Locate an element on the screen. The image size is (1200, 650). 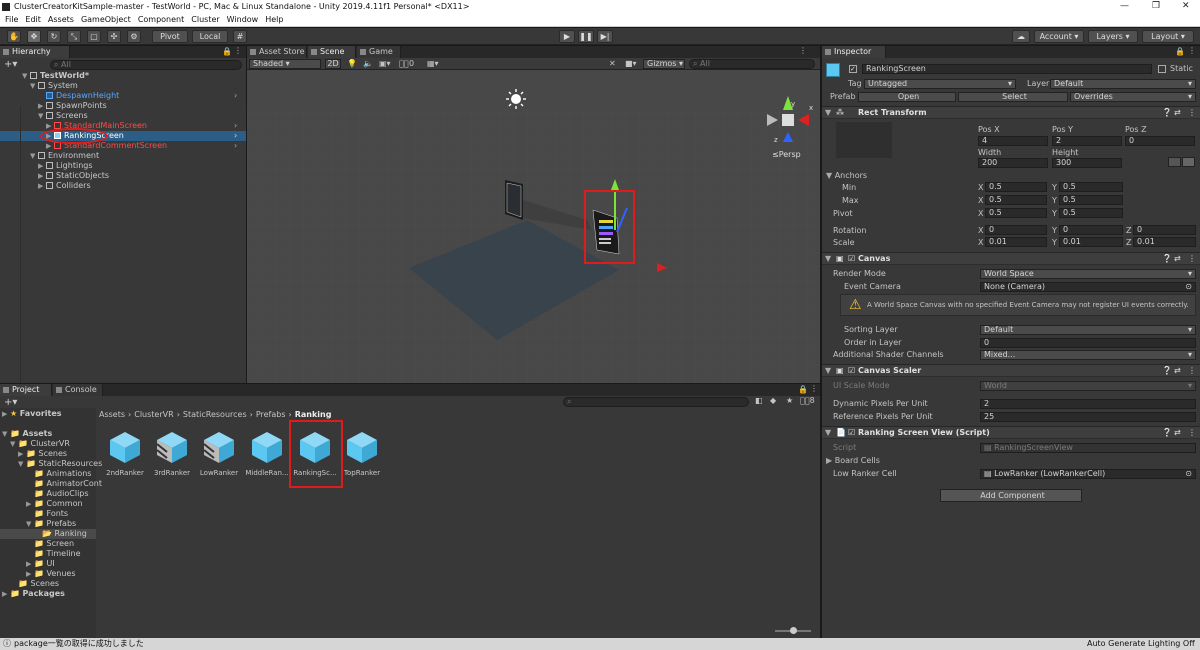
tree-folder-scenes: ▶ 📁 Scenes is located at coordinates (42, 454).